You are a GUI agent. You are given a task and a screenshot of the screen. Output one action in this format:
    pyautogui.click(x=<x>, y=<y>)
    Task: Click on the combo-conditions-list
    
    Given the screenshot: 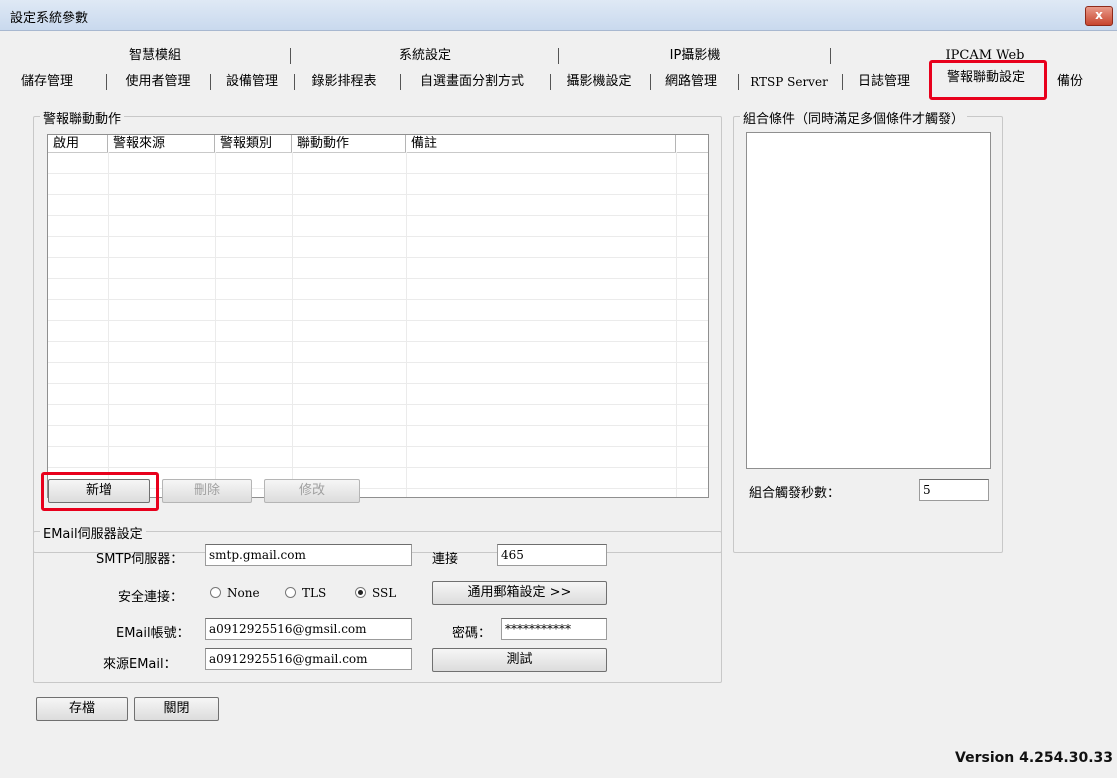 What is the action you would take?
    pyautogui.click(x=868, y=300)
    